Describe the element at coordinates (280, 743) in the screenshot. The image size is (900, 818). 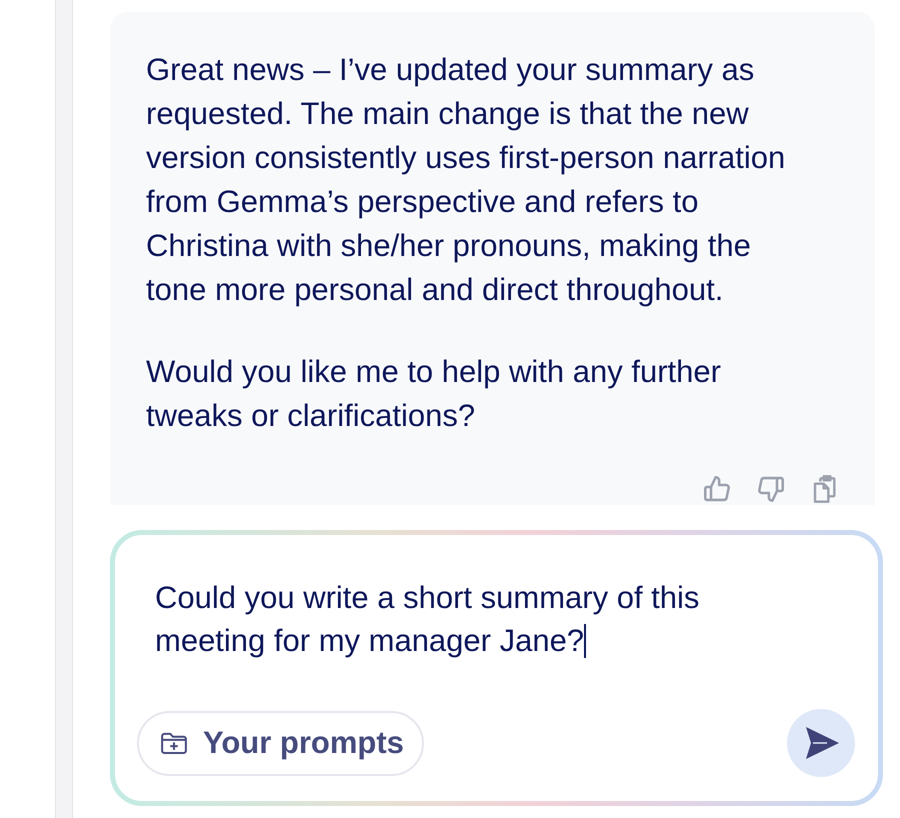
I see `your-prompts-button: Your prompts` at that location.